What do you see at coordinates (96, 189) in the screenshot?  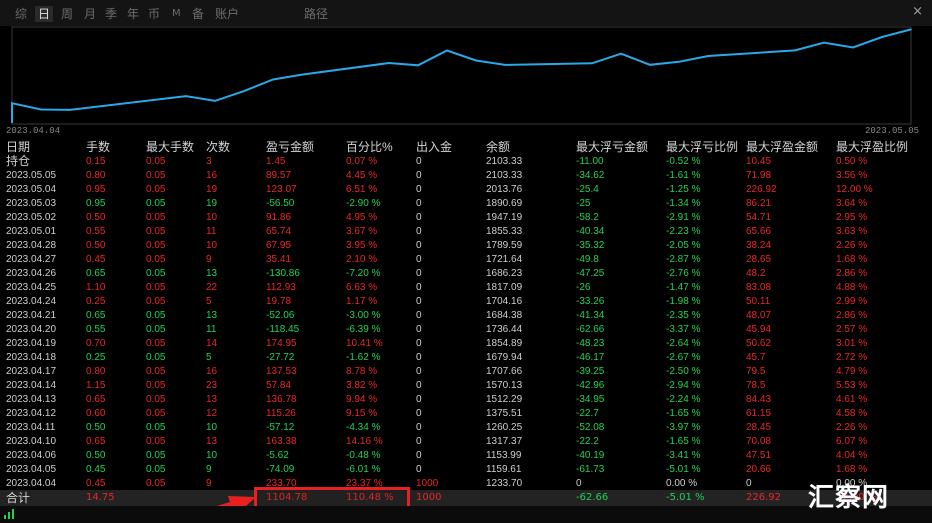 I see `cell-lots: 0.95` at bounding box center [96, 189].